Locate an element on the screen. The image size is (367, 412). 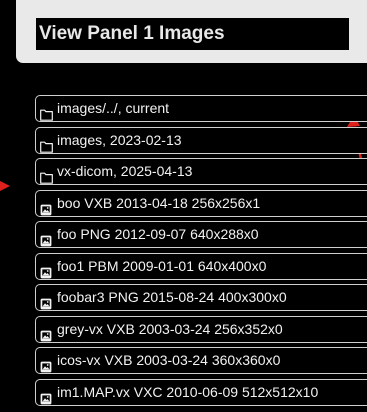
list-item-label: vx-dicom, 2025-04-13 is located at coordinates (125, 171).